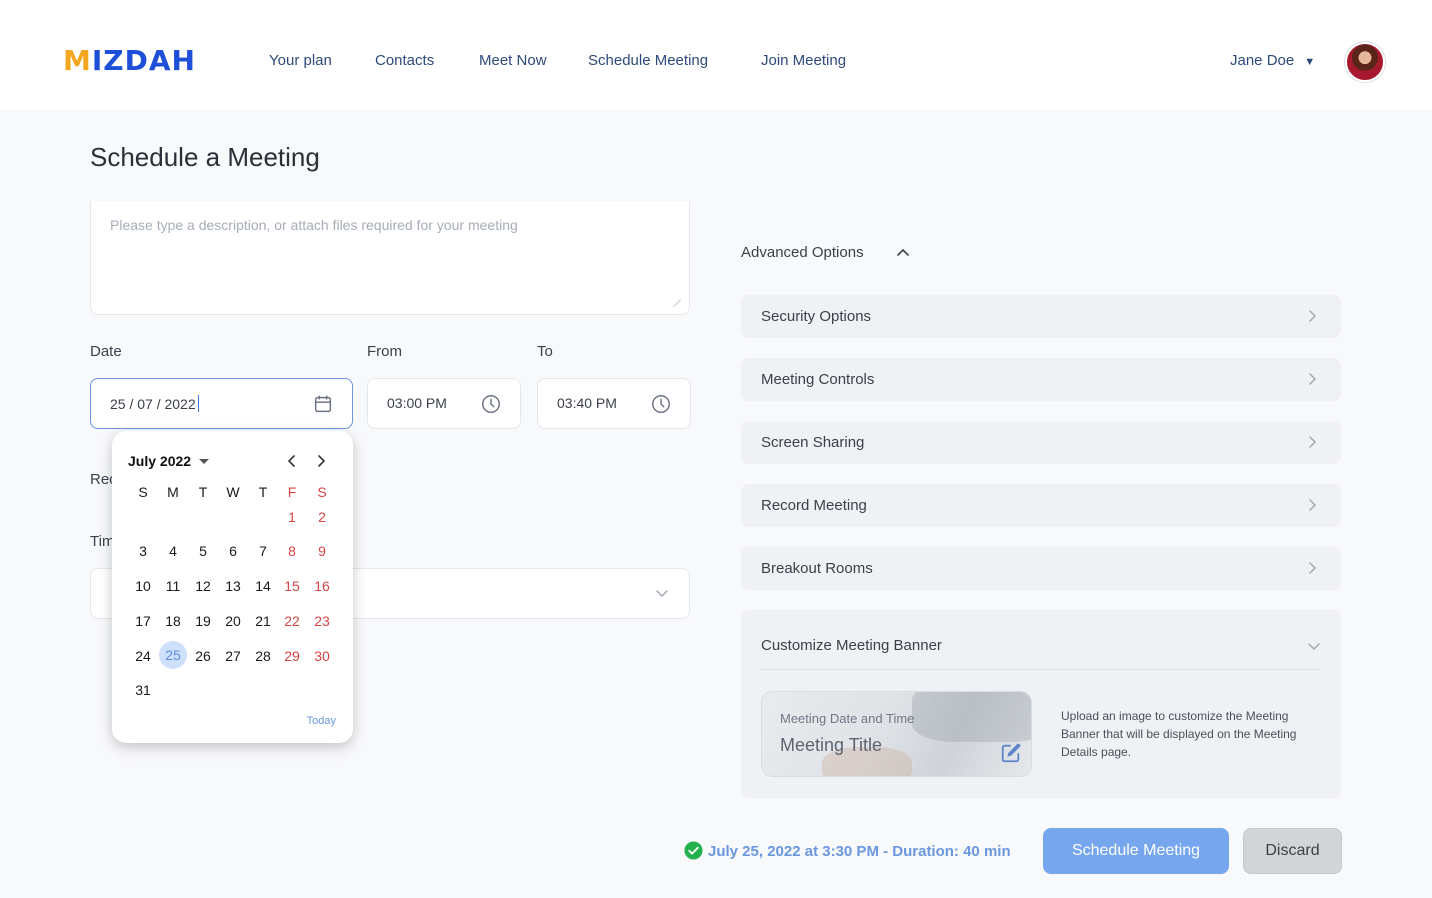  Describe the element at coordinates (545, 351) in the screenshot. I see `to-label: To` at that location.